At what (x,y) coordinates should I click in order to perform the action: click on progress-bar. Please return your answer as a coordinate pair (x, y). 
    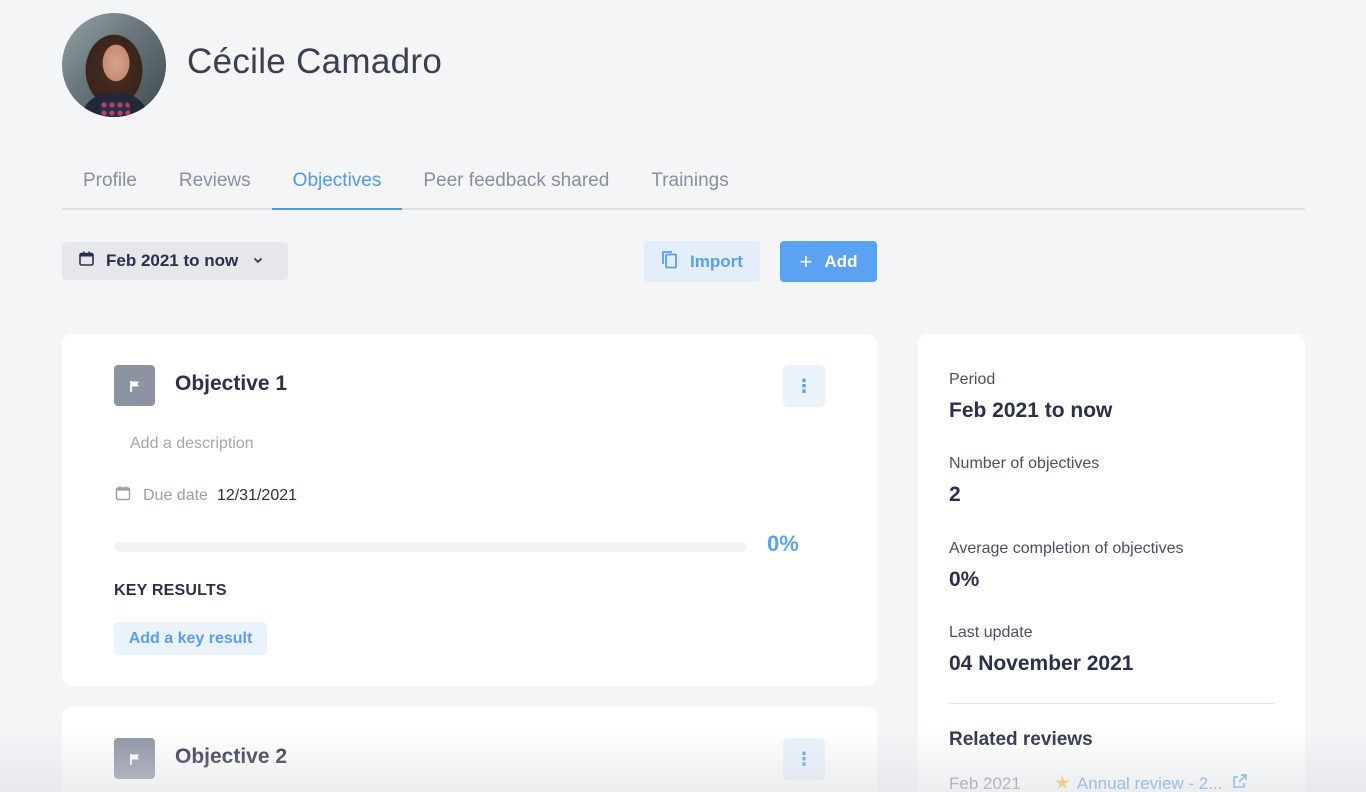
    Looking at the image, I should click on (430, 547).